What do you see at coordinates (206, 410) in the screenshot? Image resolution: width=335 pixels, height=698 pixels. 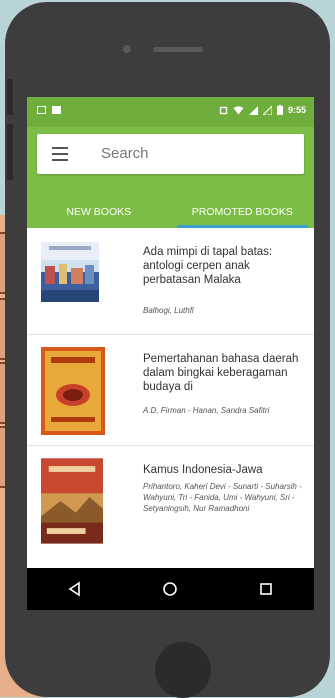 I see `book-author: A.D, Firman - Hanan, Sandra Safitri` at bounding box center [206, 410].